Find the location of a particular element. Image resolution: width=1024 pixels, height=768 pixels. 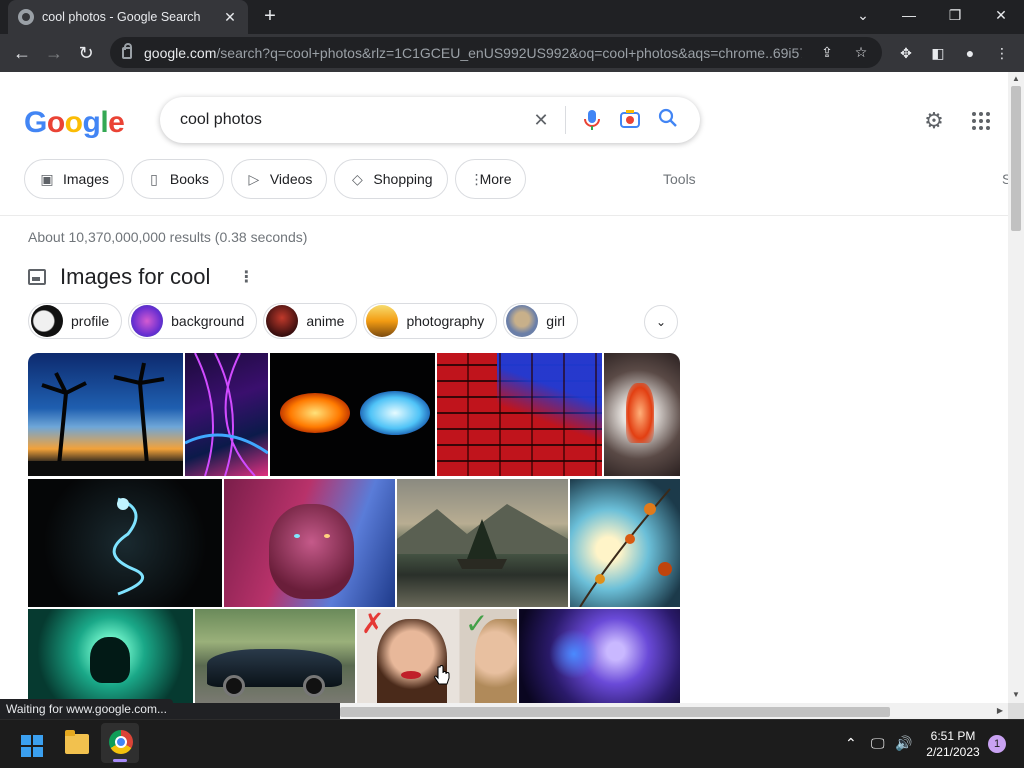

image-result-brick-wall is located at coordinates (519, 414).